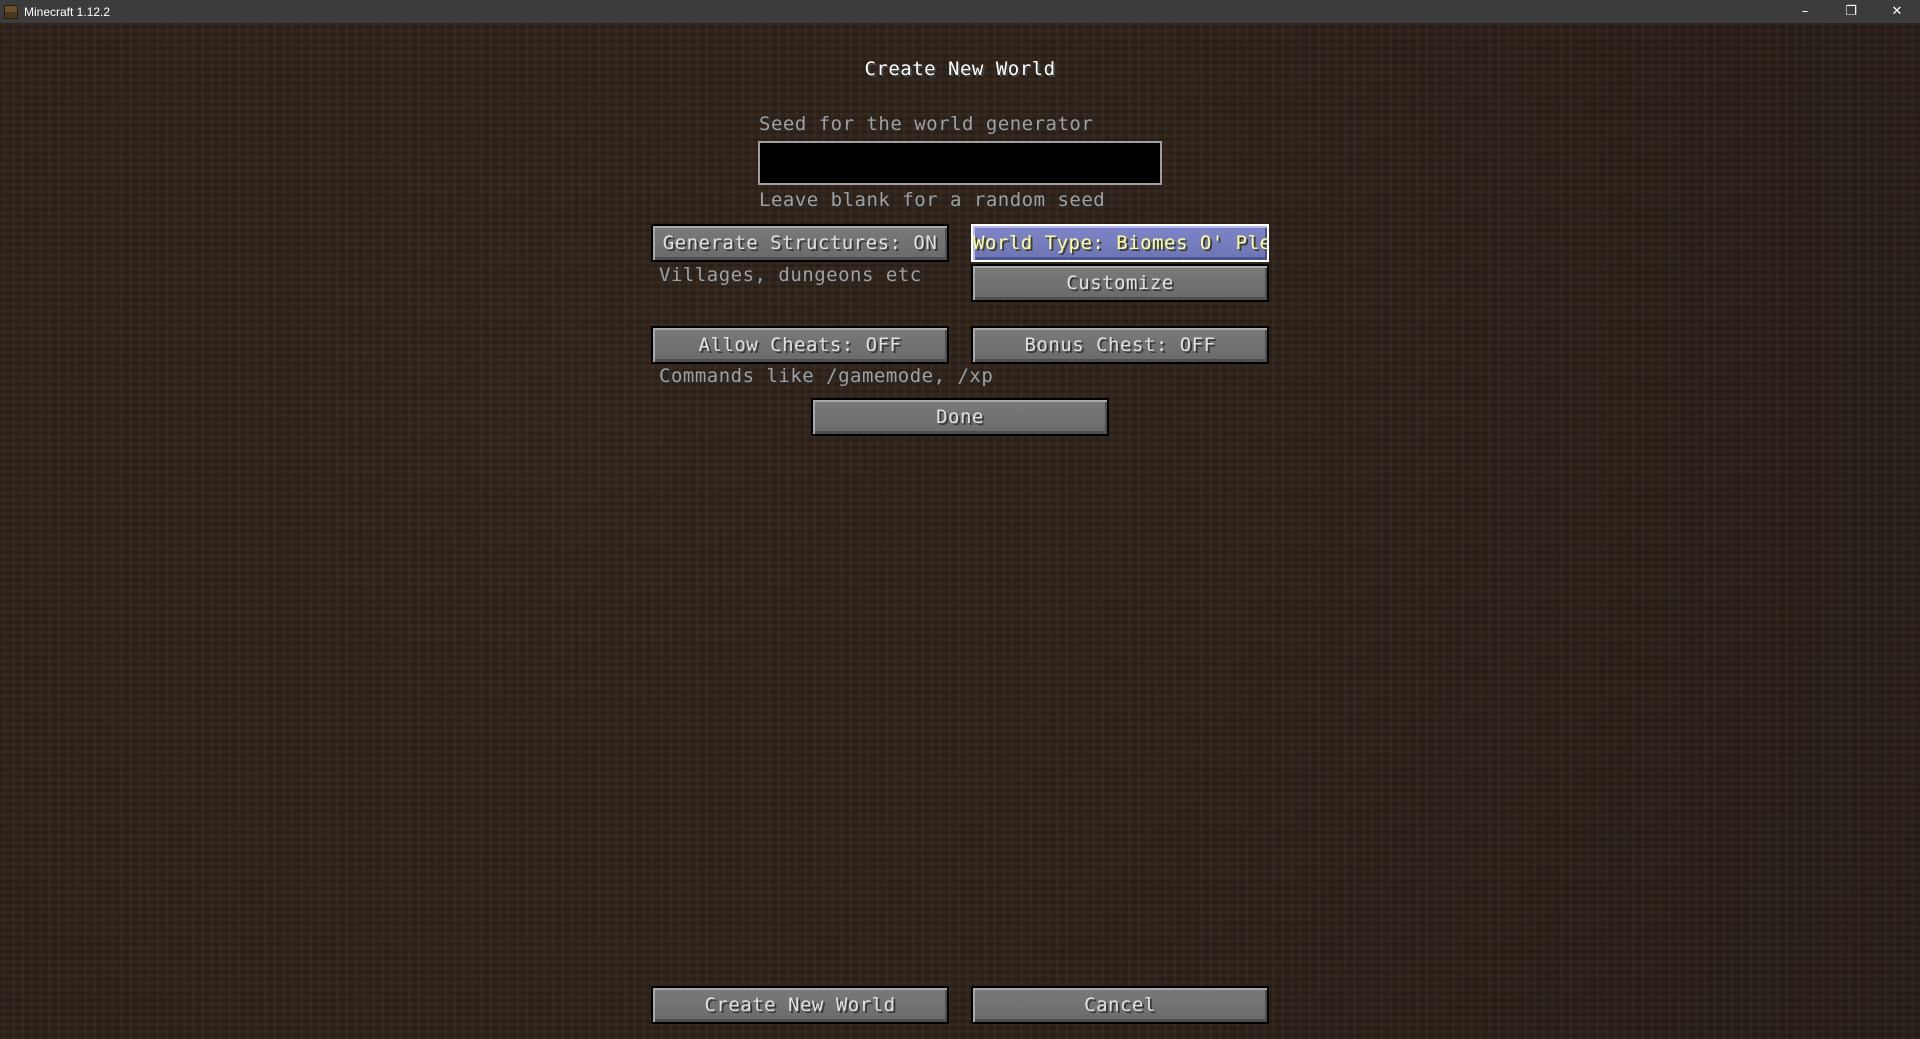 The width and height of the screenshot is (1920, 1039). I want to click on seed-hint: Leave blank for a random seed, so click(932, 200).